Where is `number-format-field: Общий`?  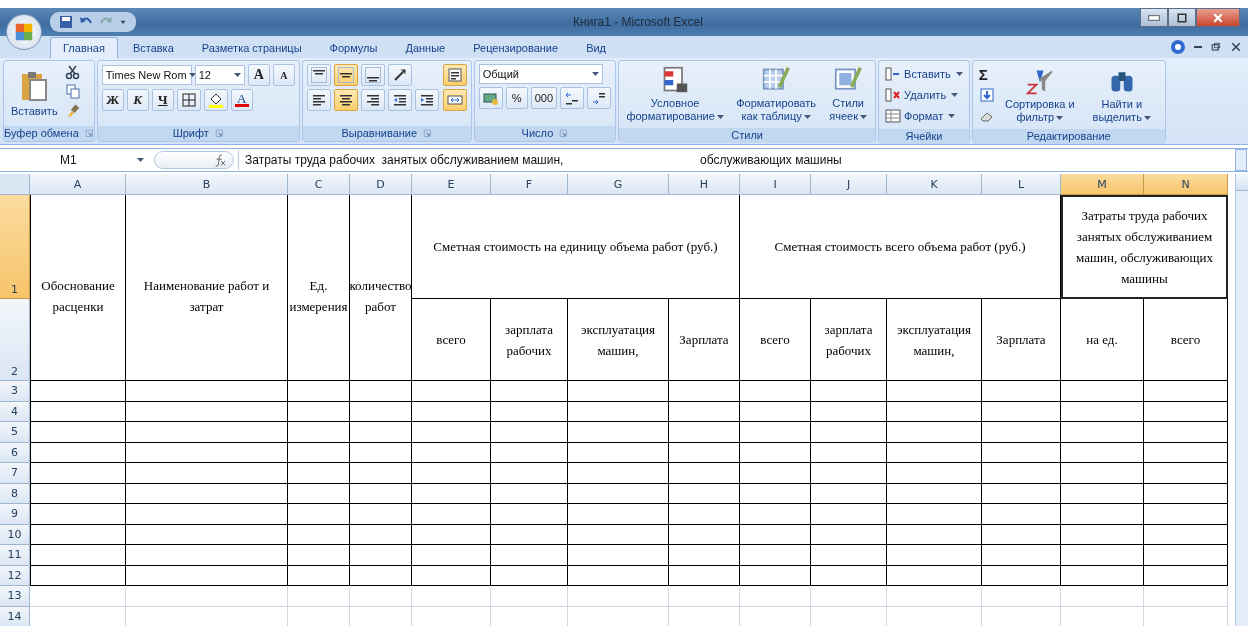
number-format-field: Общий is located at coordinates (540, 74).